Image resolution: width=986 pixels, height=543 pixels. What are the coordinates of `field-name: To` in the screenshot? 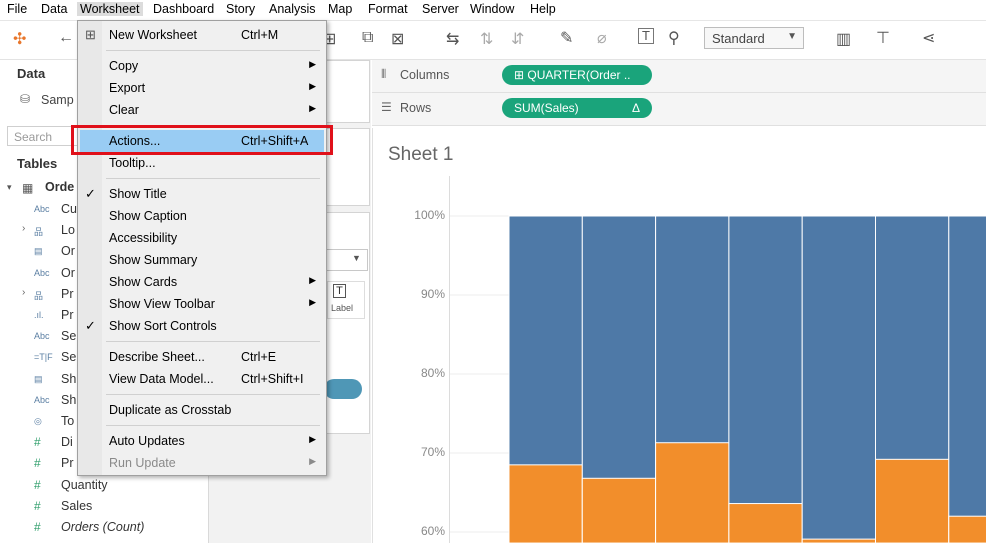 It's located at (68, 421).